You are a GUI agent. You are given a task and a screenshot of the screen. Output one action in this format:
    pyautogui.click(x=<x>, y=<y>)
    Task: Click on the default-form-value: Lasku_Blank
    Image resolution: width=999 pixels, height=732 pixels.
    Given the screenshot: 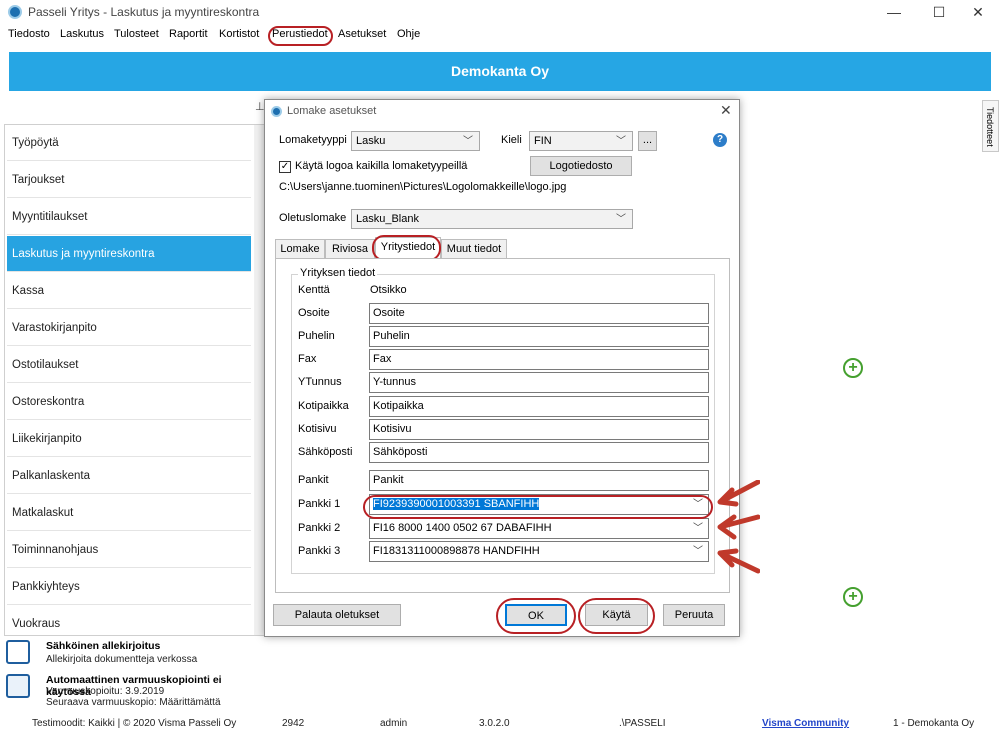 What is the action you would take?
    pyautogui.click(x=387, y=219)
    